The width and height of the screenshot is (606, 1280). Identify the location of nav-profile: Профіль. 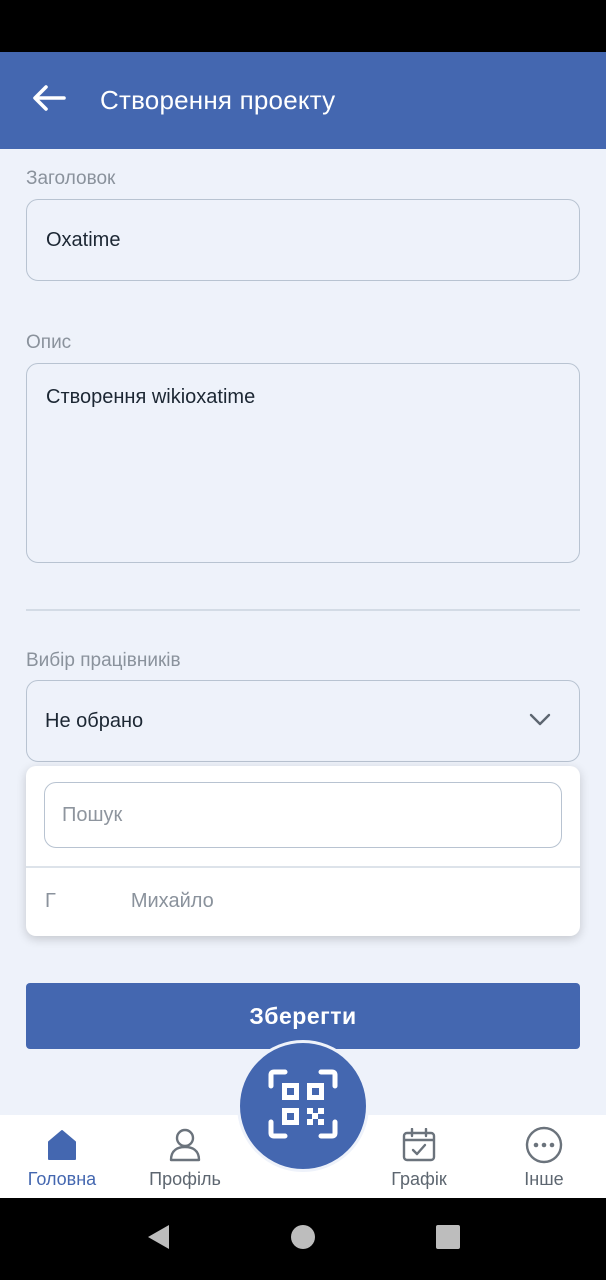
(185, 1156).